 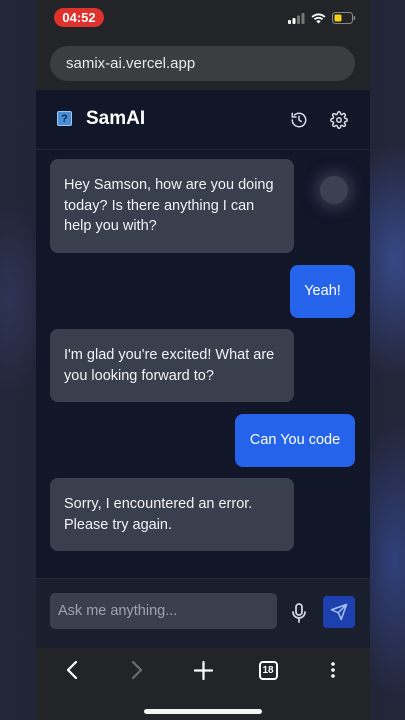 What do you see at coordinates (116, 118) in the screenshot?
I see `app-title: SamAI` at bounding box center [116, 118].